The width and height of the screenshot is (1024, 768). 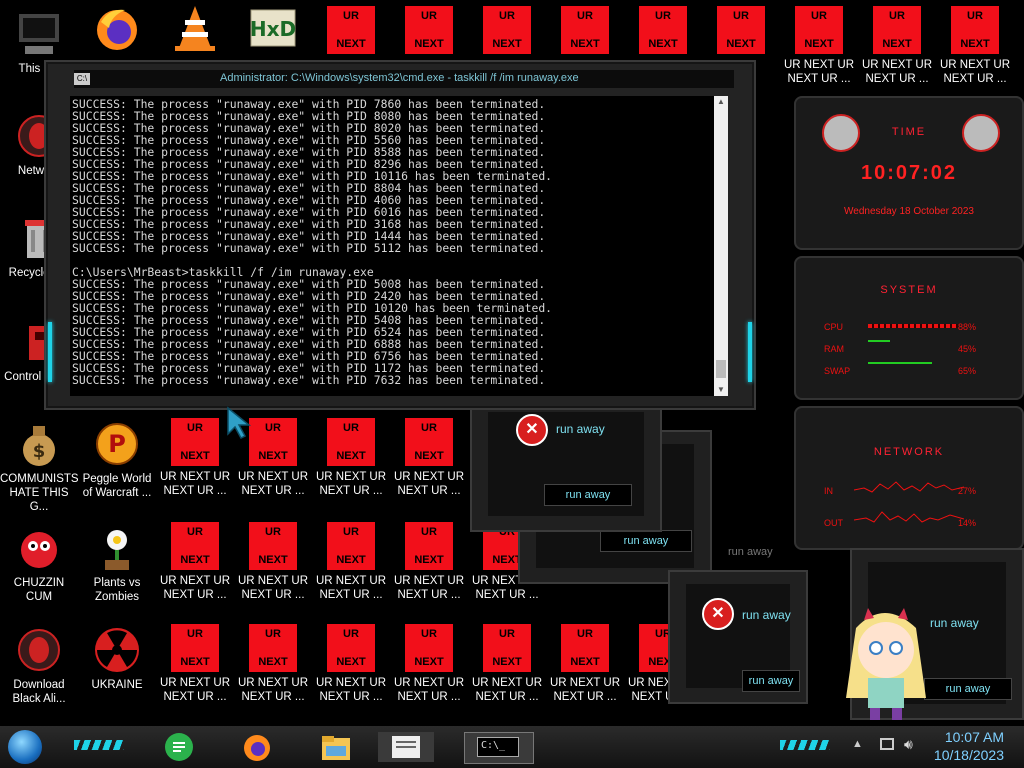 I want to click on taskbar-app-notepad, so click(x=406, y=747).